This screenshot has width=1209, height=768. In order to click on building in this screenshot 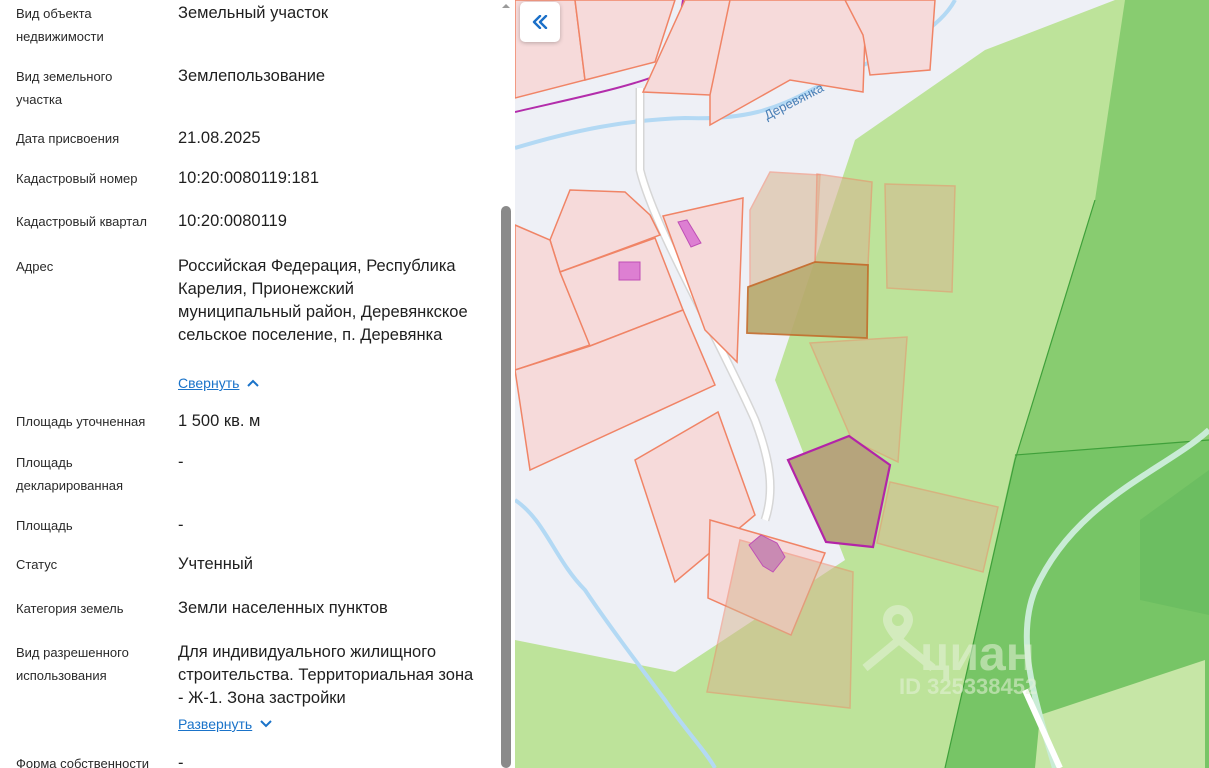, I will do `click(629, 271)`.